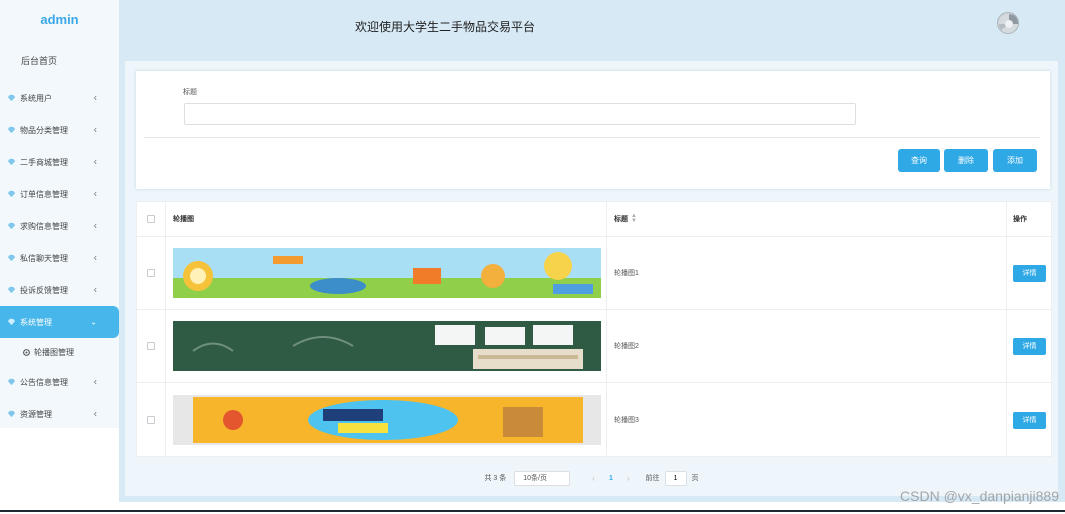 Image resolution: width=1065 pixels, height=514 pixels. Describe the element at coordinates (919, 160) in the screenshot. I see `query-button: 查询` at that location.